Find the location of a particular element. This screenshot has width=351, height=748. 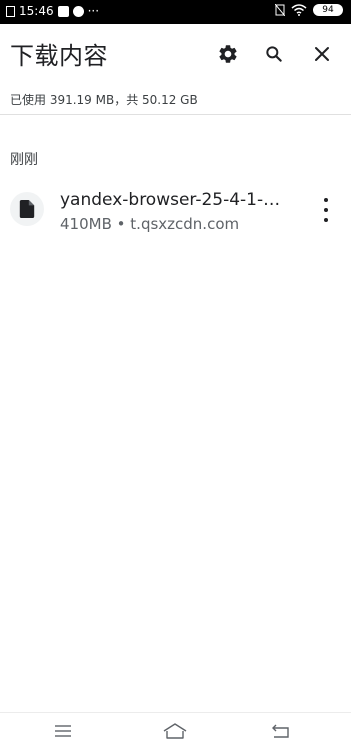

file-icon is located at coordinates (27, 209).